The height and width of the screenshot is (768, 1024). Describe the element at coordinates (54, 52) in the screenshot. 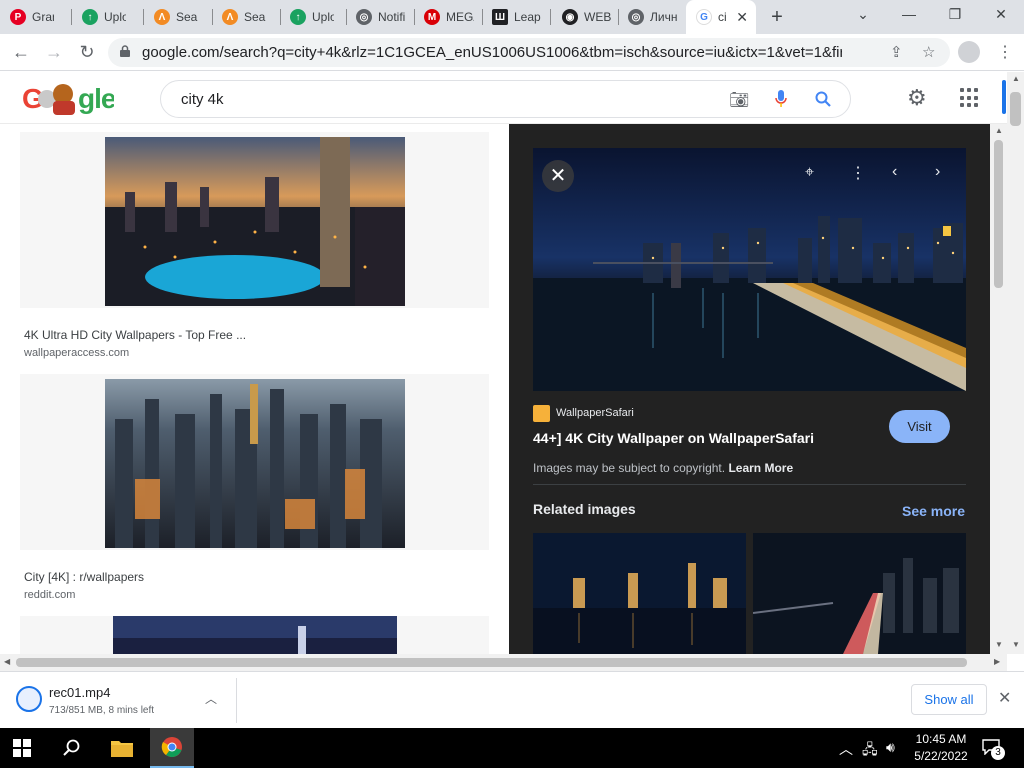

I see `forward-button: →` at that location.